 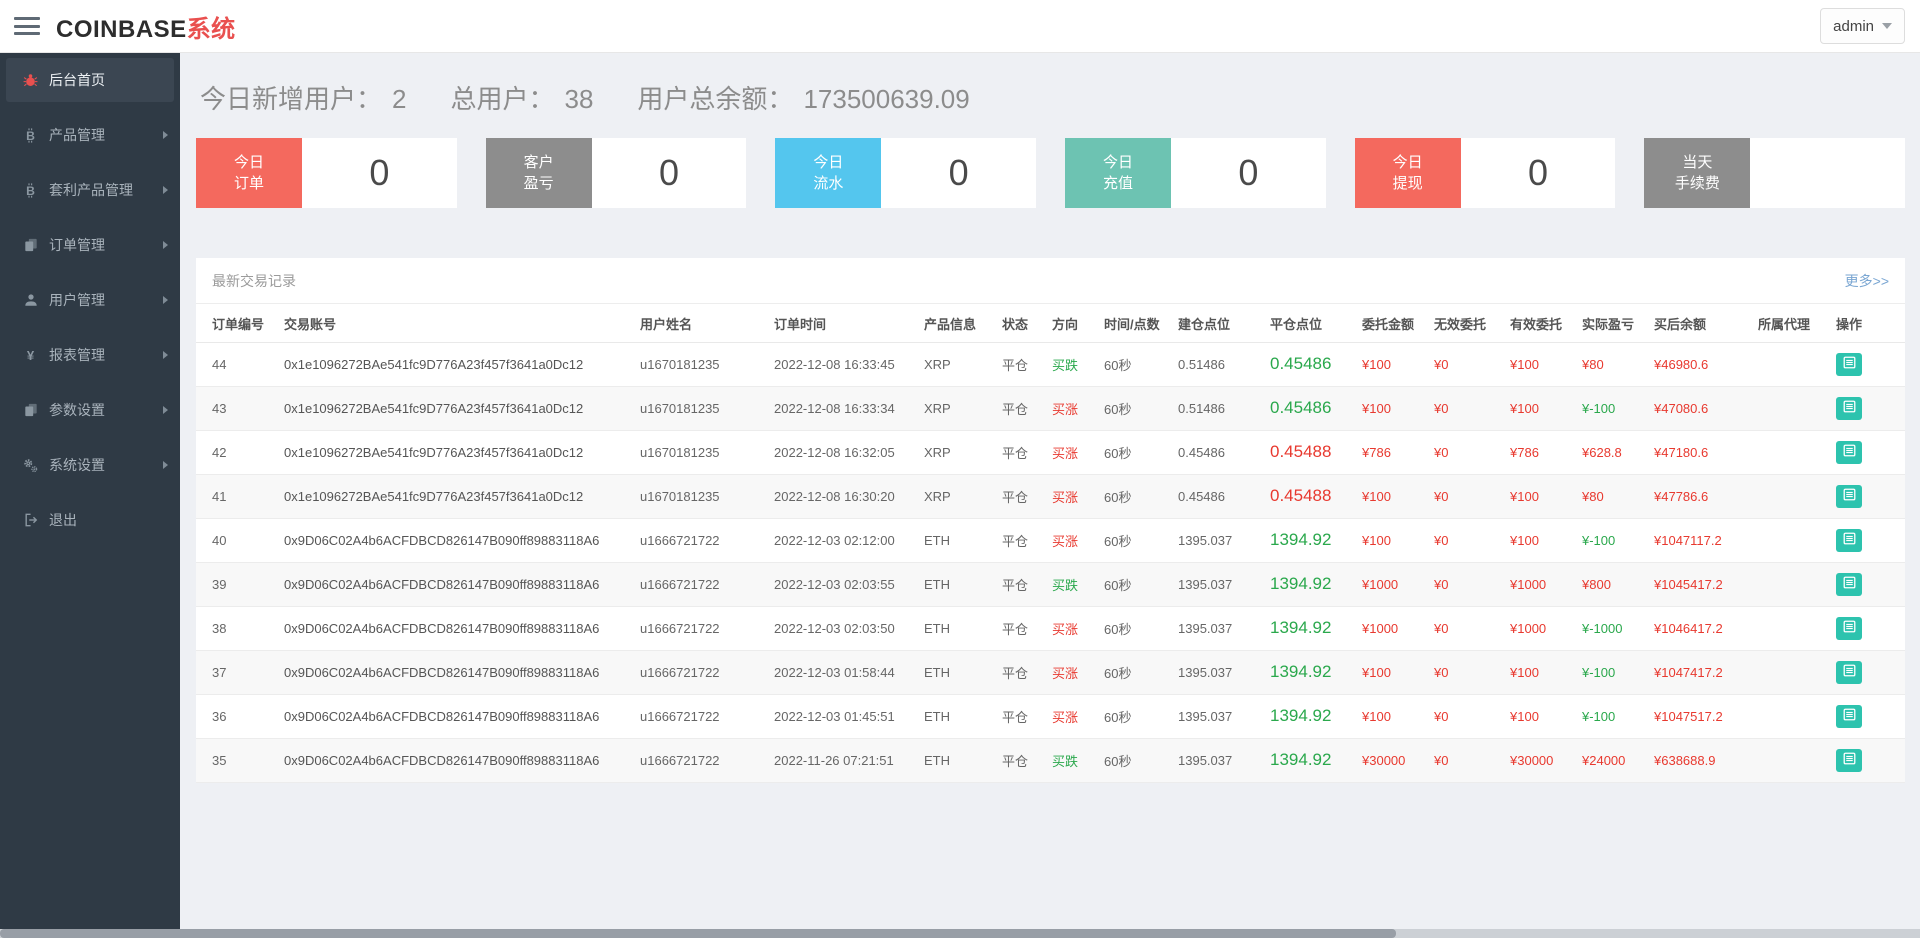 What do you see at coordinates (1051, 173) in the screenshot?
I see `stat-cards-row: 今日 订单 0 客户 盈亏 0 今日 流水 0 今日 充值 0 今日 提现 0` at bounding box center [1051, 173].